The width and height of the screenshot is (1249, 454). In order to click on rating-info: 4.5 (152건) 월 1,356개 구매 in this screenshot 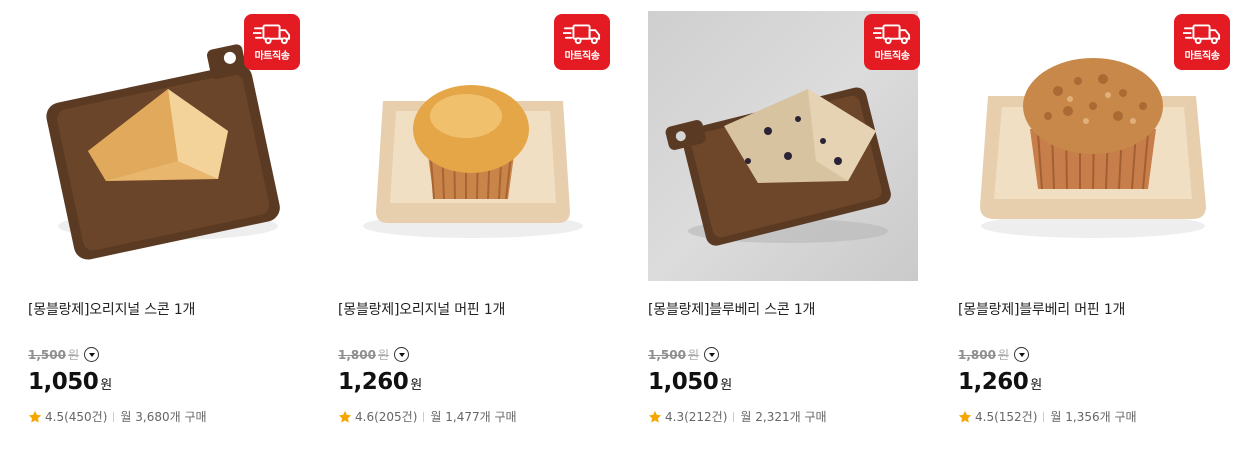, I will do `click(1047, 416)`.